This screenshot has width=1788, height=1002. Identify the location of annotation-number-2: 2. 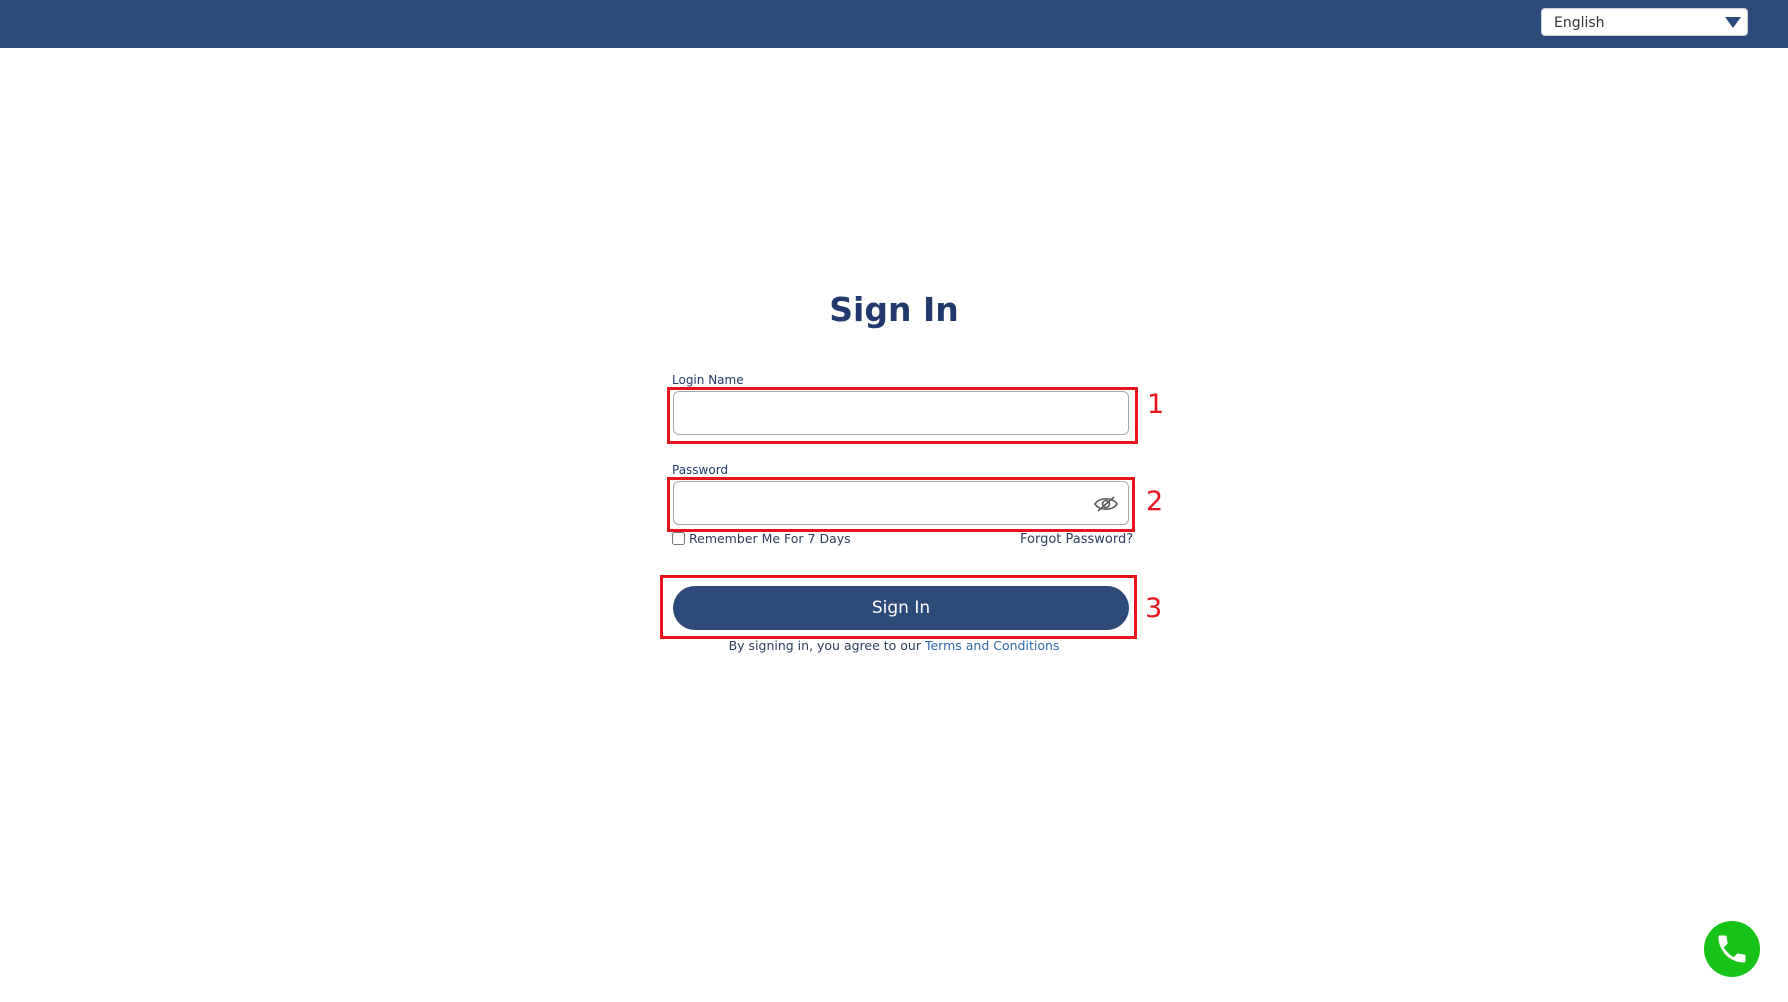
(1155, 501).